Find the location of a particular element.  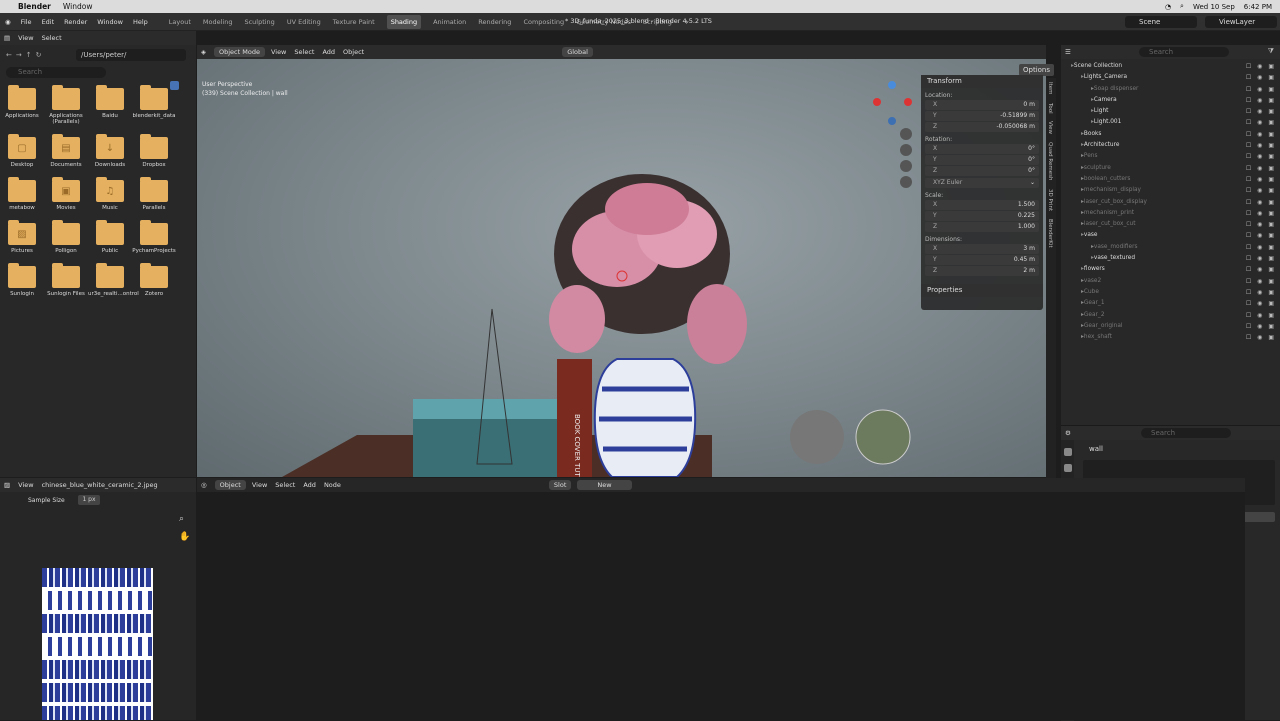

blender-logo-icon: ◉ is located at coordinates (8, 22).